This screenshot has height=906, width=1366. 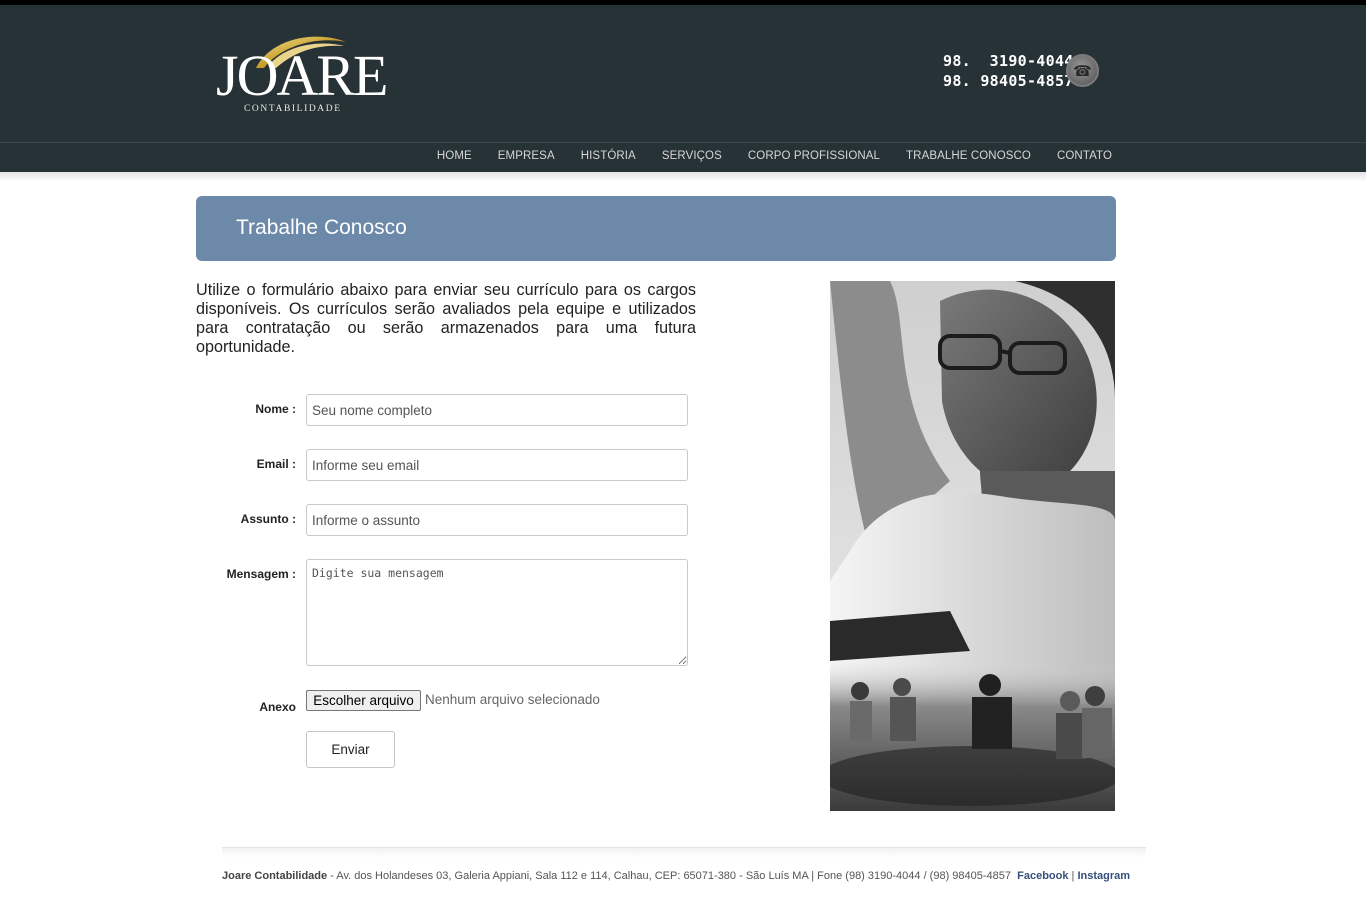 I want to click on nav-item-corpo-profissional: CORPO PROFISSIONAL, so click(x=814, y=156).